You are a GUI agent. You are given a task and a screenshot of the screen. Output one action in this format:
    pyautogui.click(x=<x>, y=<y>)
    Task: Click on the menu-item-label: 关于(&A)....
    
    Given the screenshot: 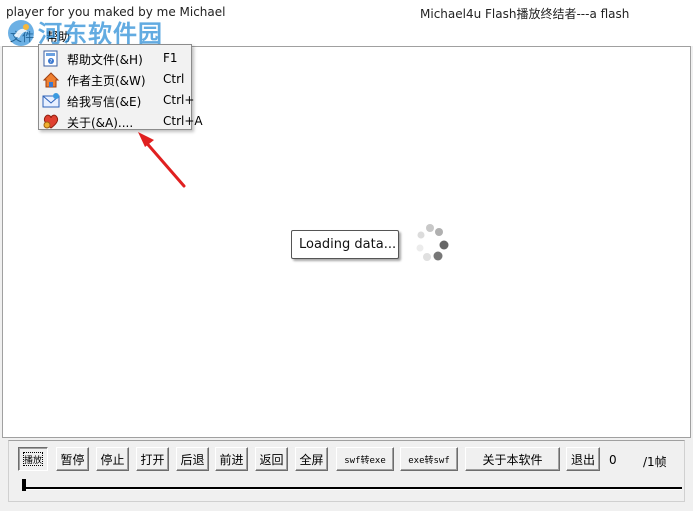 What is the action you would take?
    pyautogui.click(x=100, y=123)
    